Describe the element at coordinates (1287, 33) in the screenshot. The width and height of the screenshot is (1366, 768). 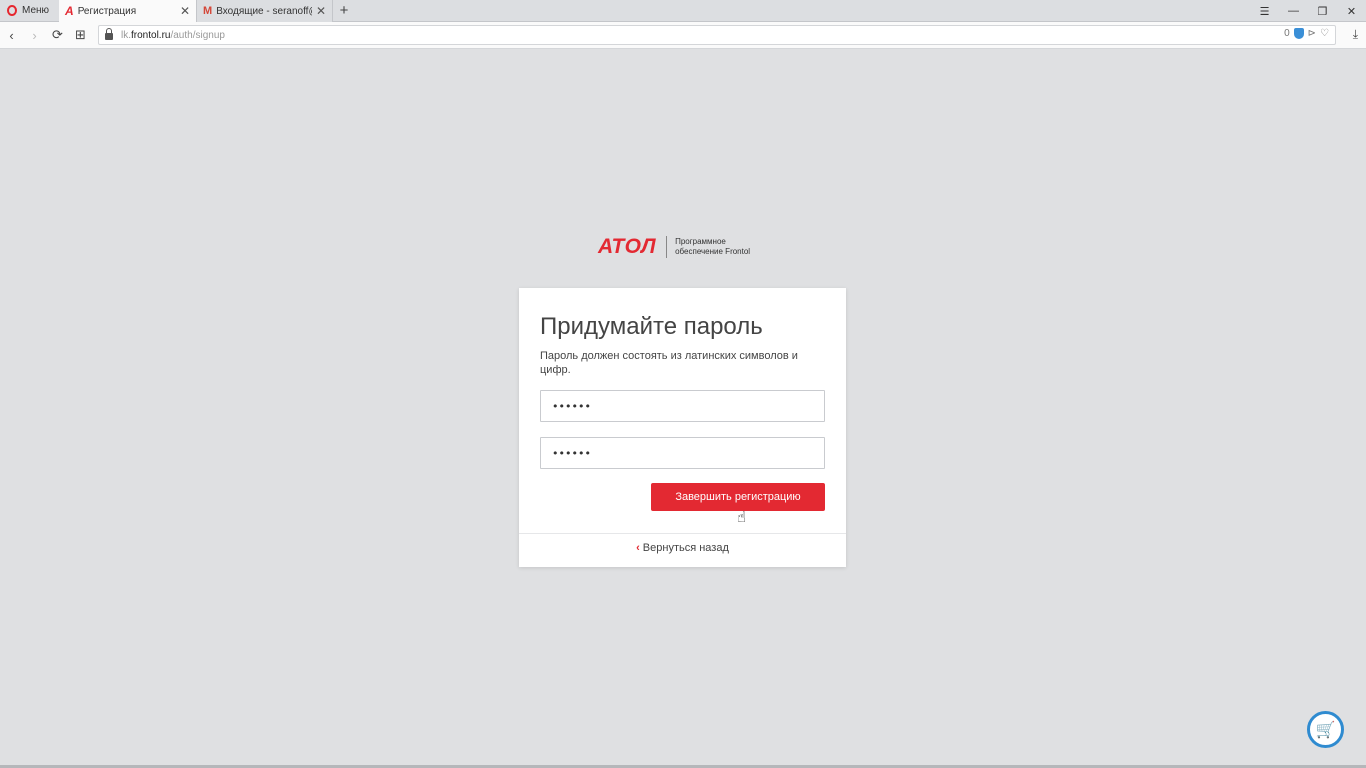
I see `adblock-count: 0` at that location.